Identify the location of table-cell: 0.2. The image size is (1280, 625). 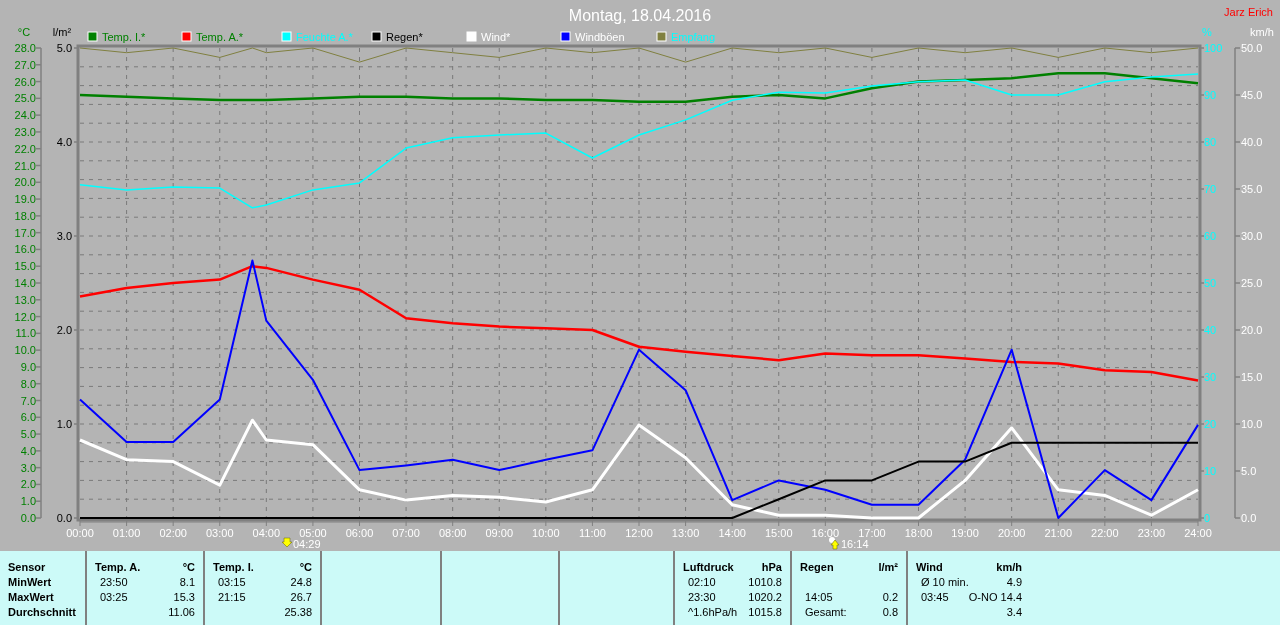
(890, 597).